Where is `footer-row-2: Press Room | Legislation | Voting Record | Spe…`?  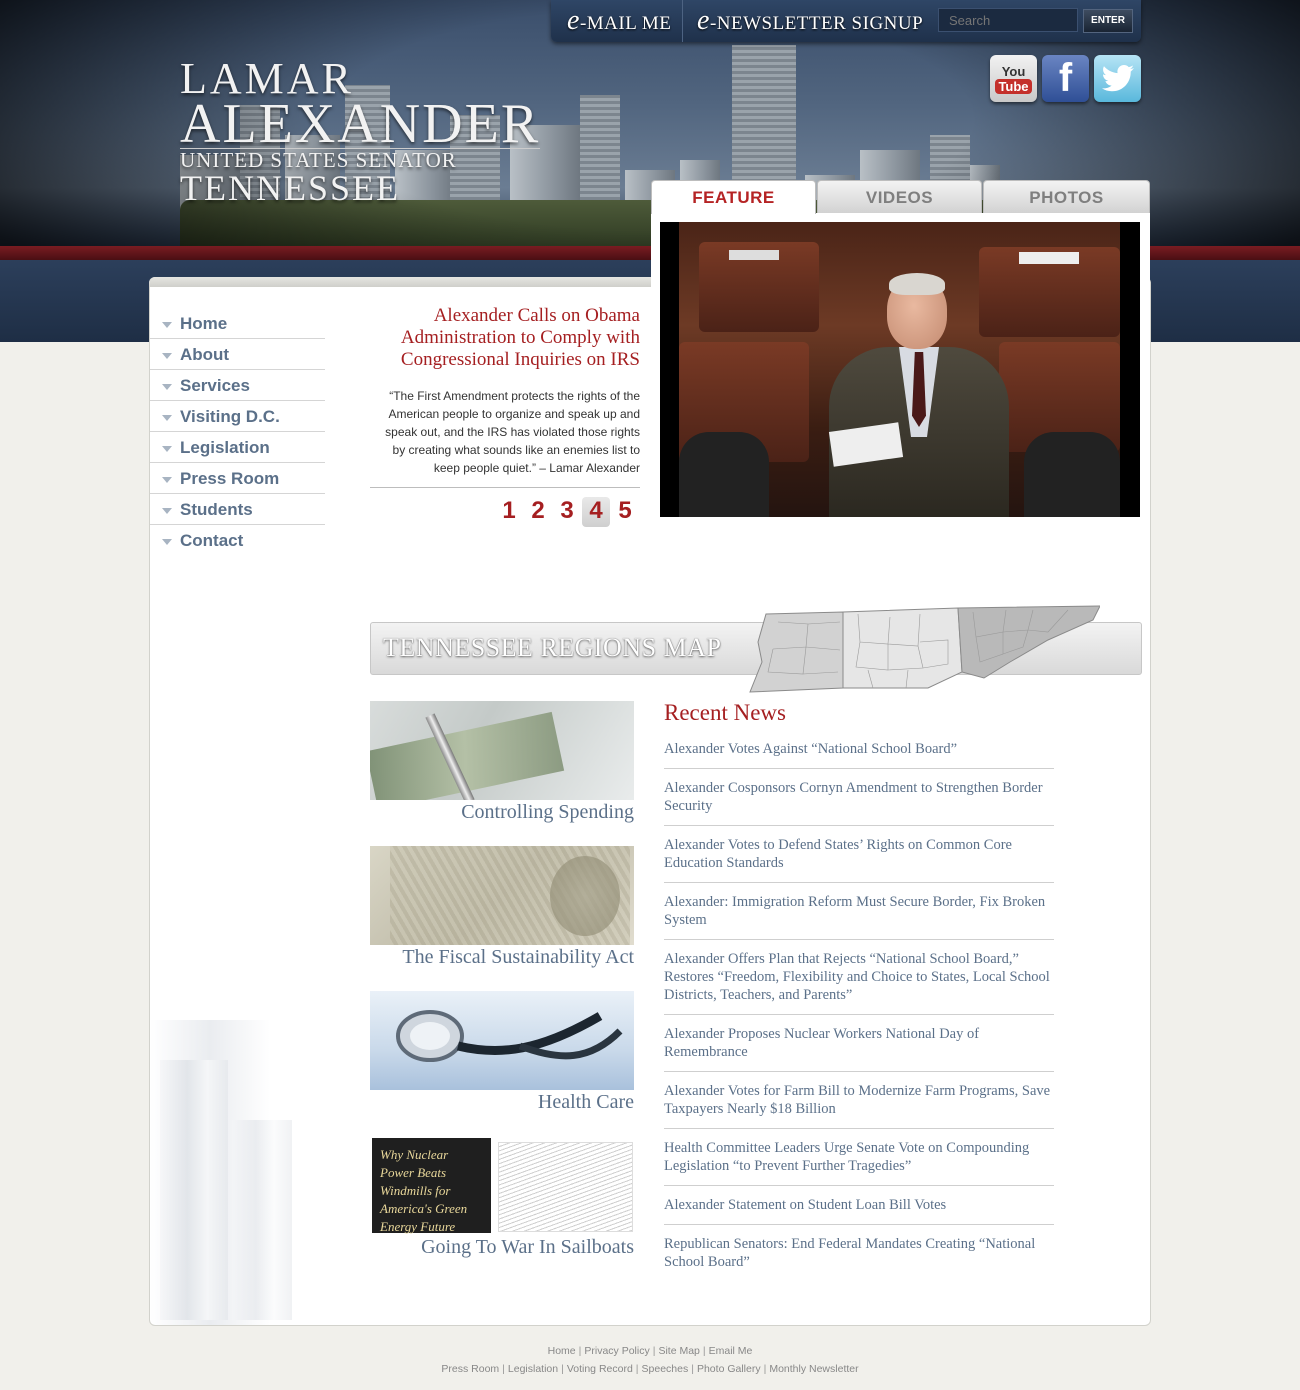 footer-row-2: Press Room | Legislation | Voting Record | Spe… is located at coordinates (650, 1369).